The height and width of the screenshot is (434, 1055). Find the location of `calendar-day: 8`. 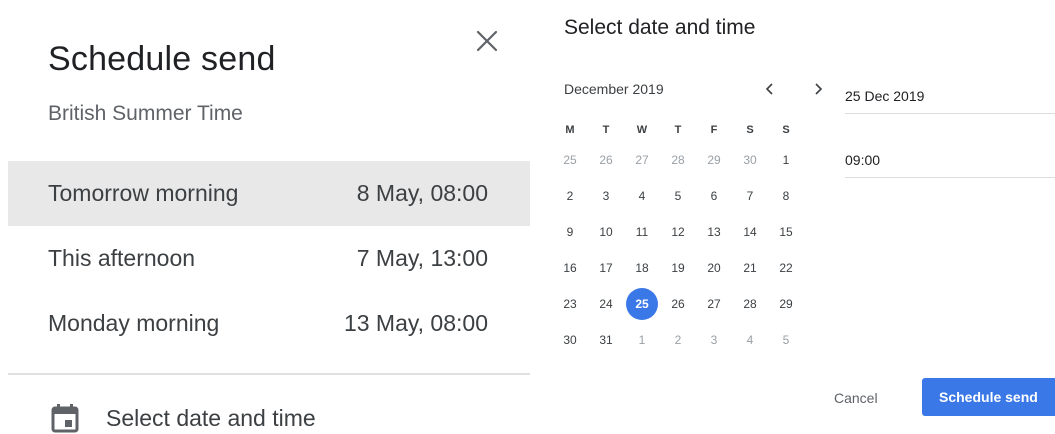

calendar-day: 8 is located at coordinates (786, 196).